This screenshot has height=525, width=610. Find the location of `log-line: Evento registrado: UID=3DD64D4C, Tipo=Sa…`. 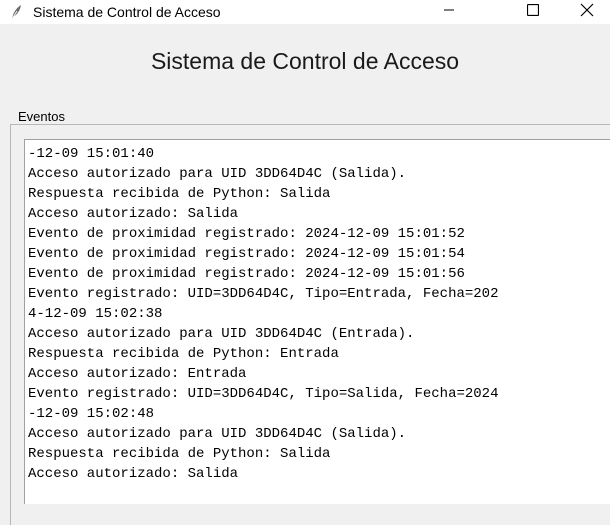

log-line: Evento registrado: UID=3DD64D4C, Tipo=Sa… is located at coordinates (263, 394).